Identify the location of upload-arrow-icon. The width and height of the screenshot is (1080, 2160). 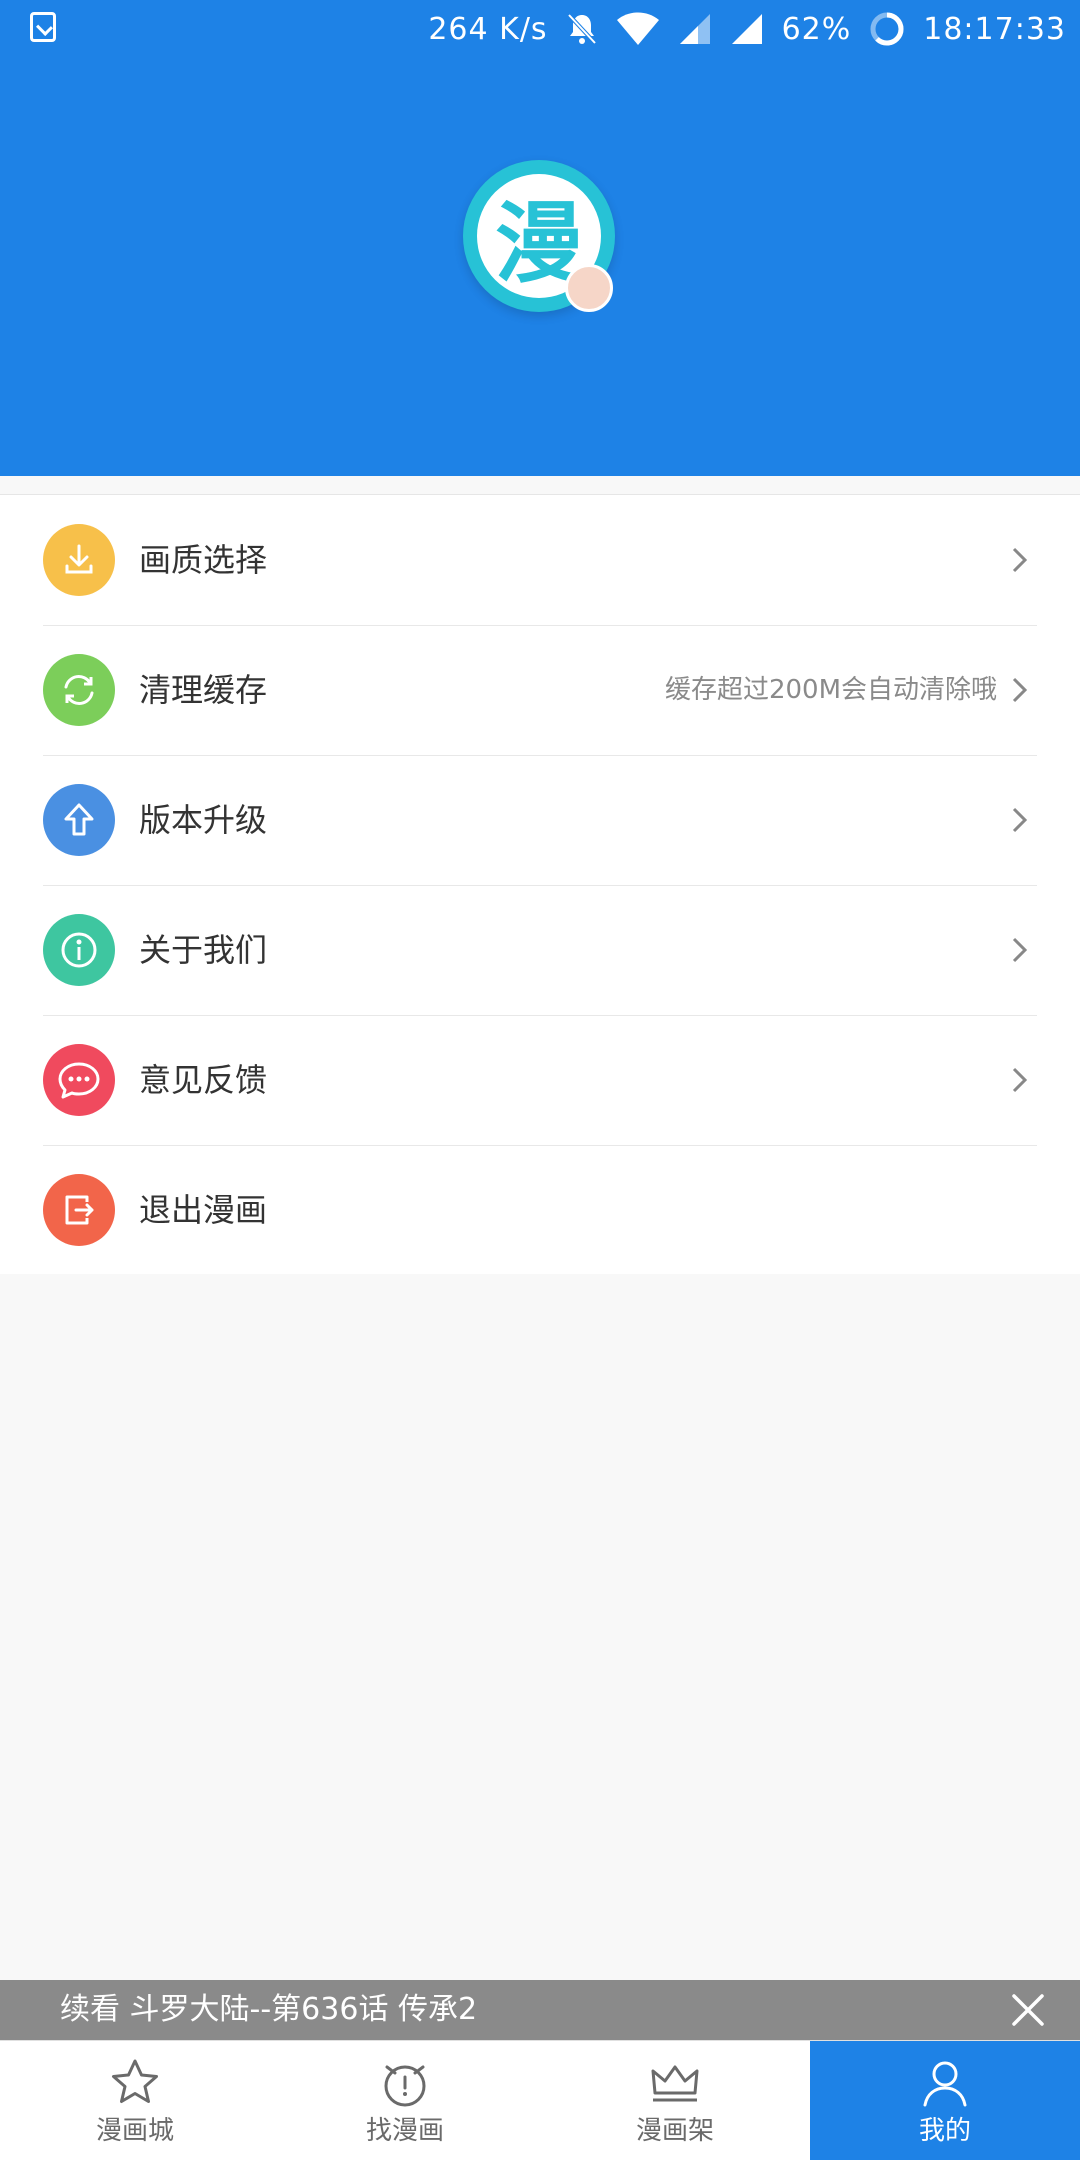
(79, 820).